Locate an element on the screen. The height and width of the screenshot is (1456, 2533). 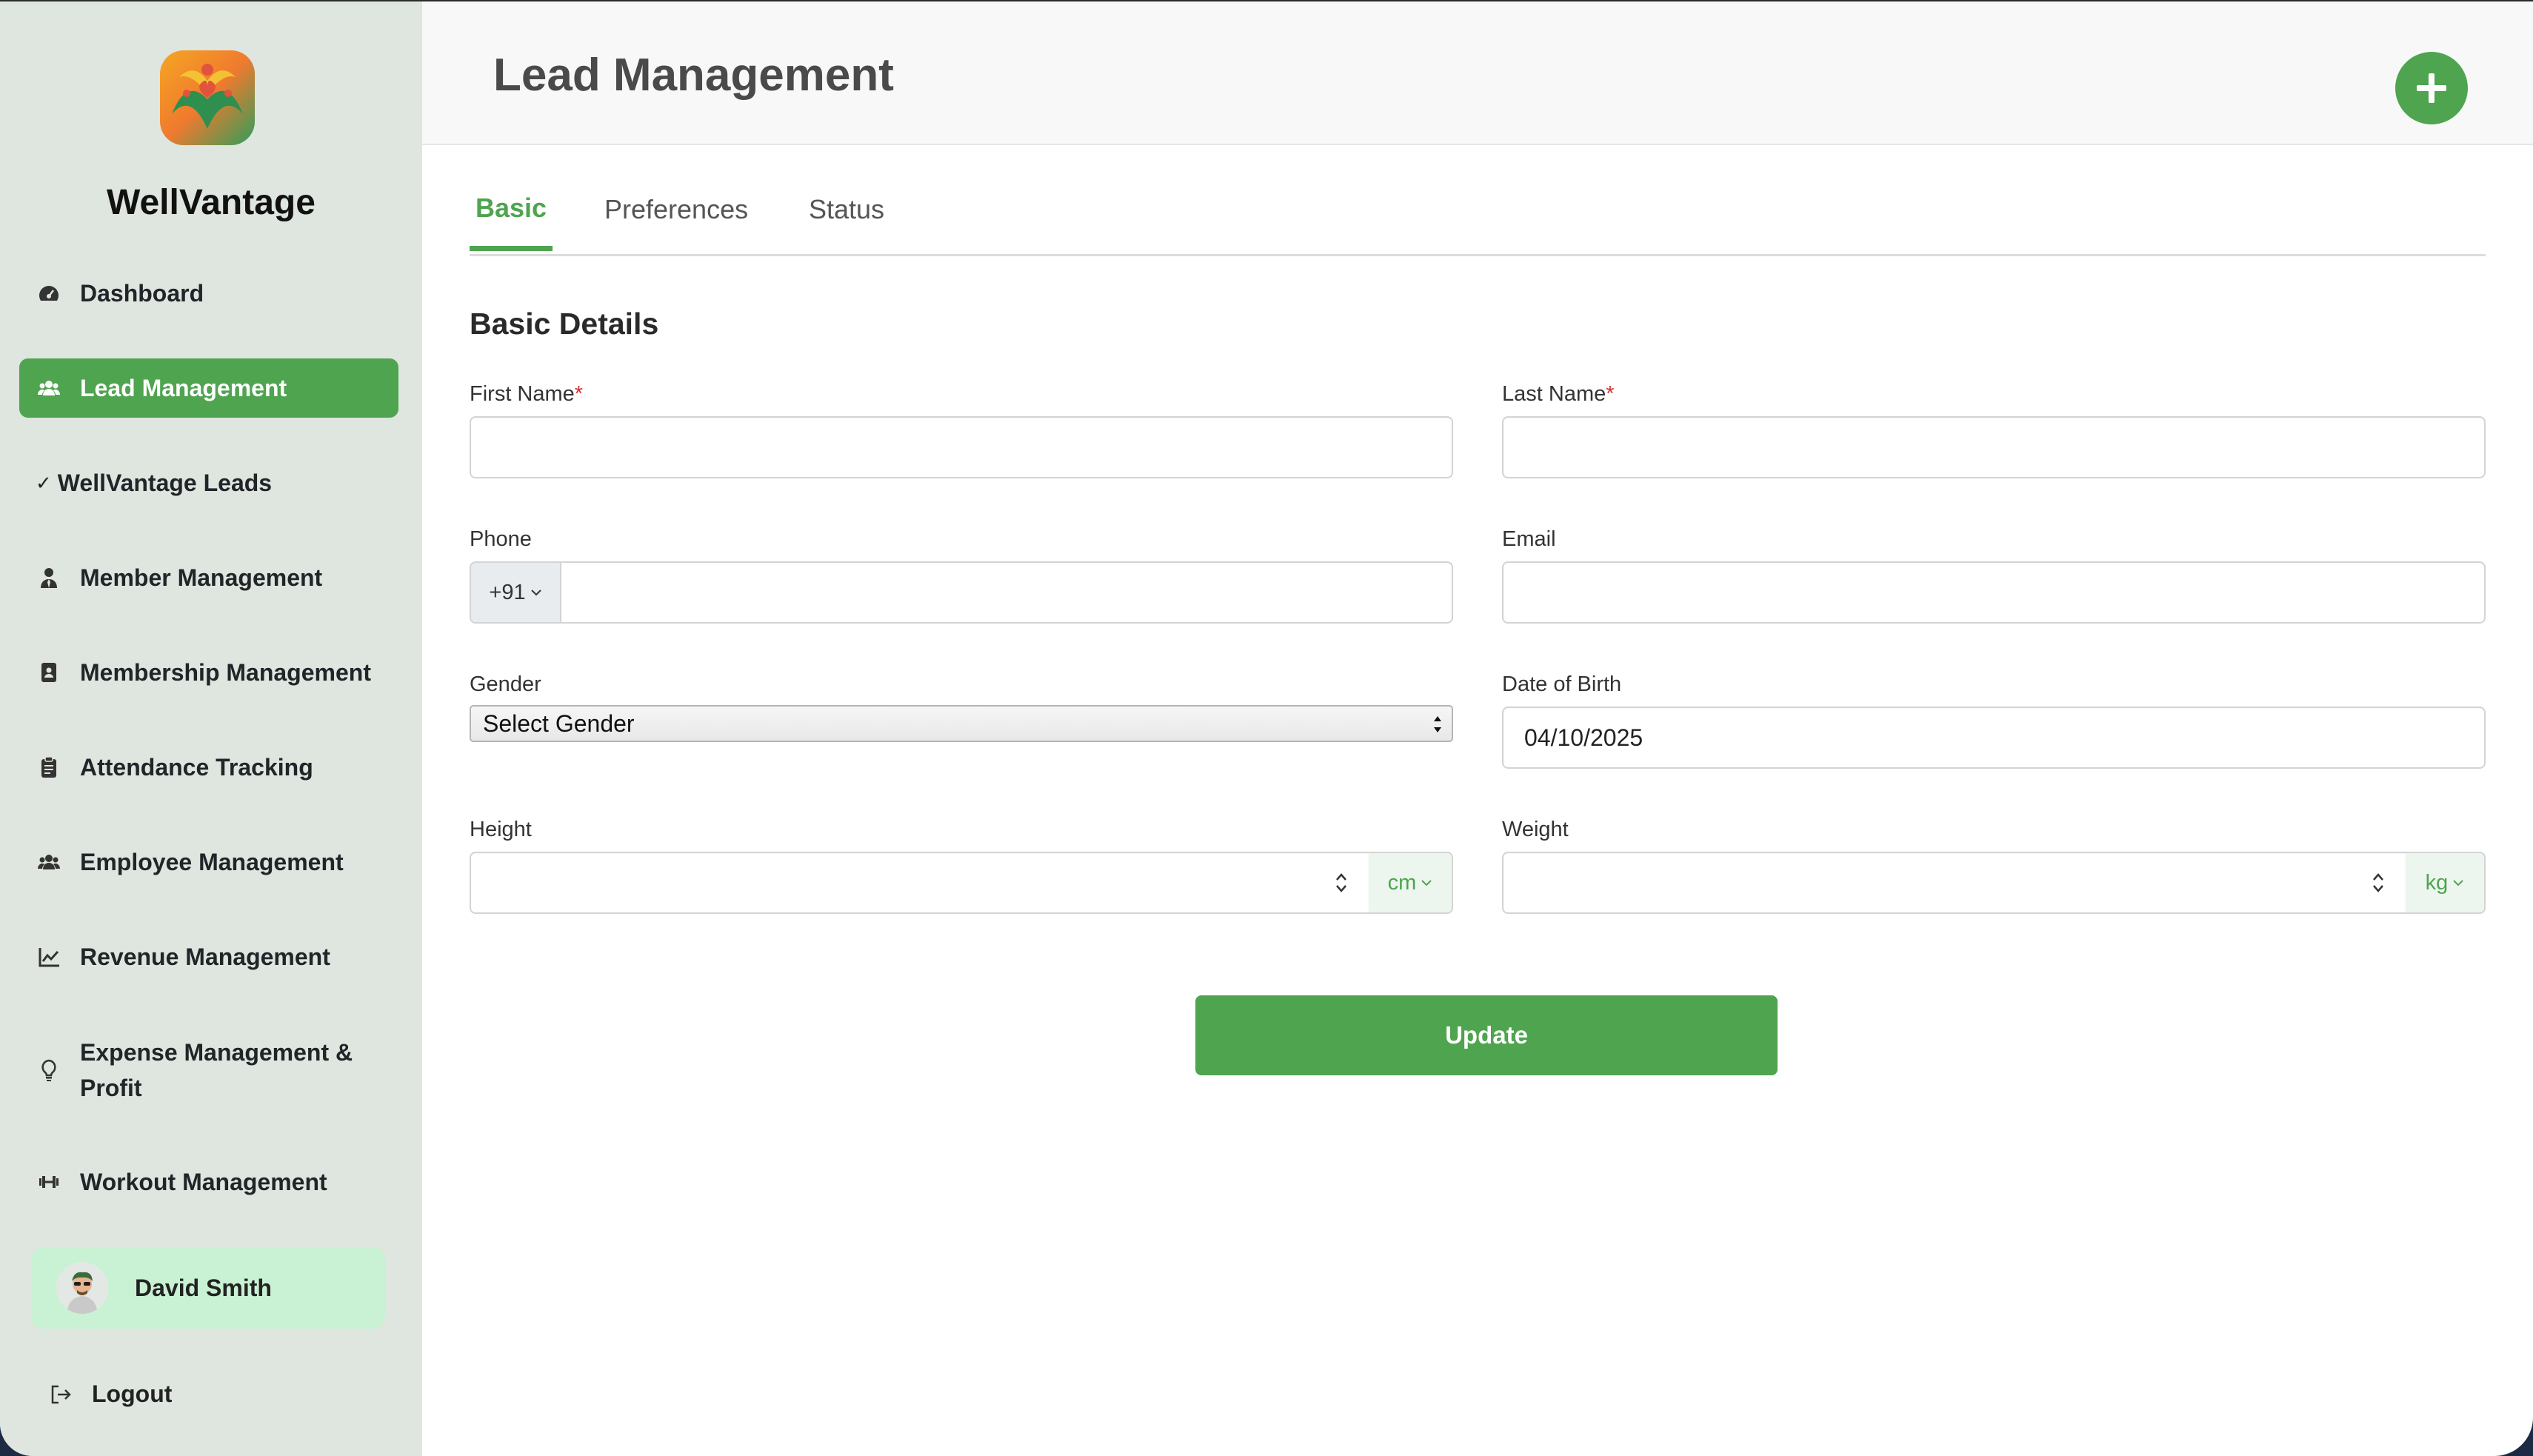
sidebar-item-attendance-tracking: Attendance Tracking is located at coordinates (208, 767).